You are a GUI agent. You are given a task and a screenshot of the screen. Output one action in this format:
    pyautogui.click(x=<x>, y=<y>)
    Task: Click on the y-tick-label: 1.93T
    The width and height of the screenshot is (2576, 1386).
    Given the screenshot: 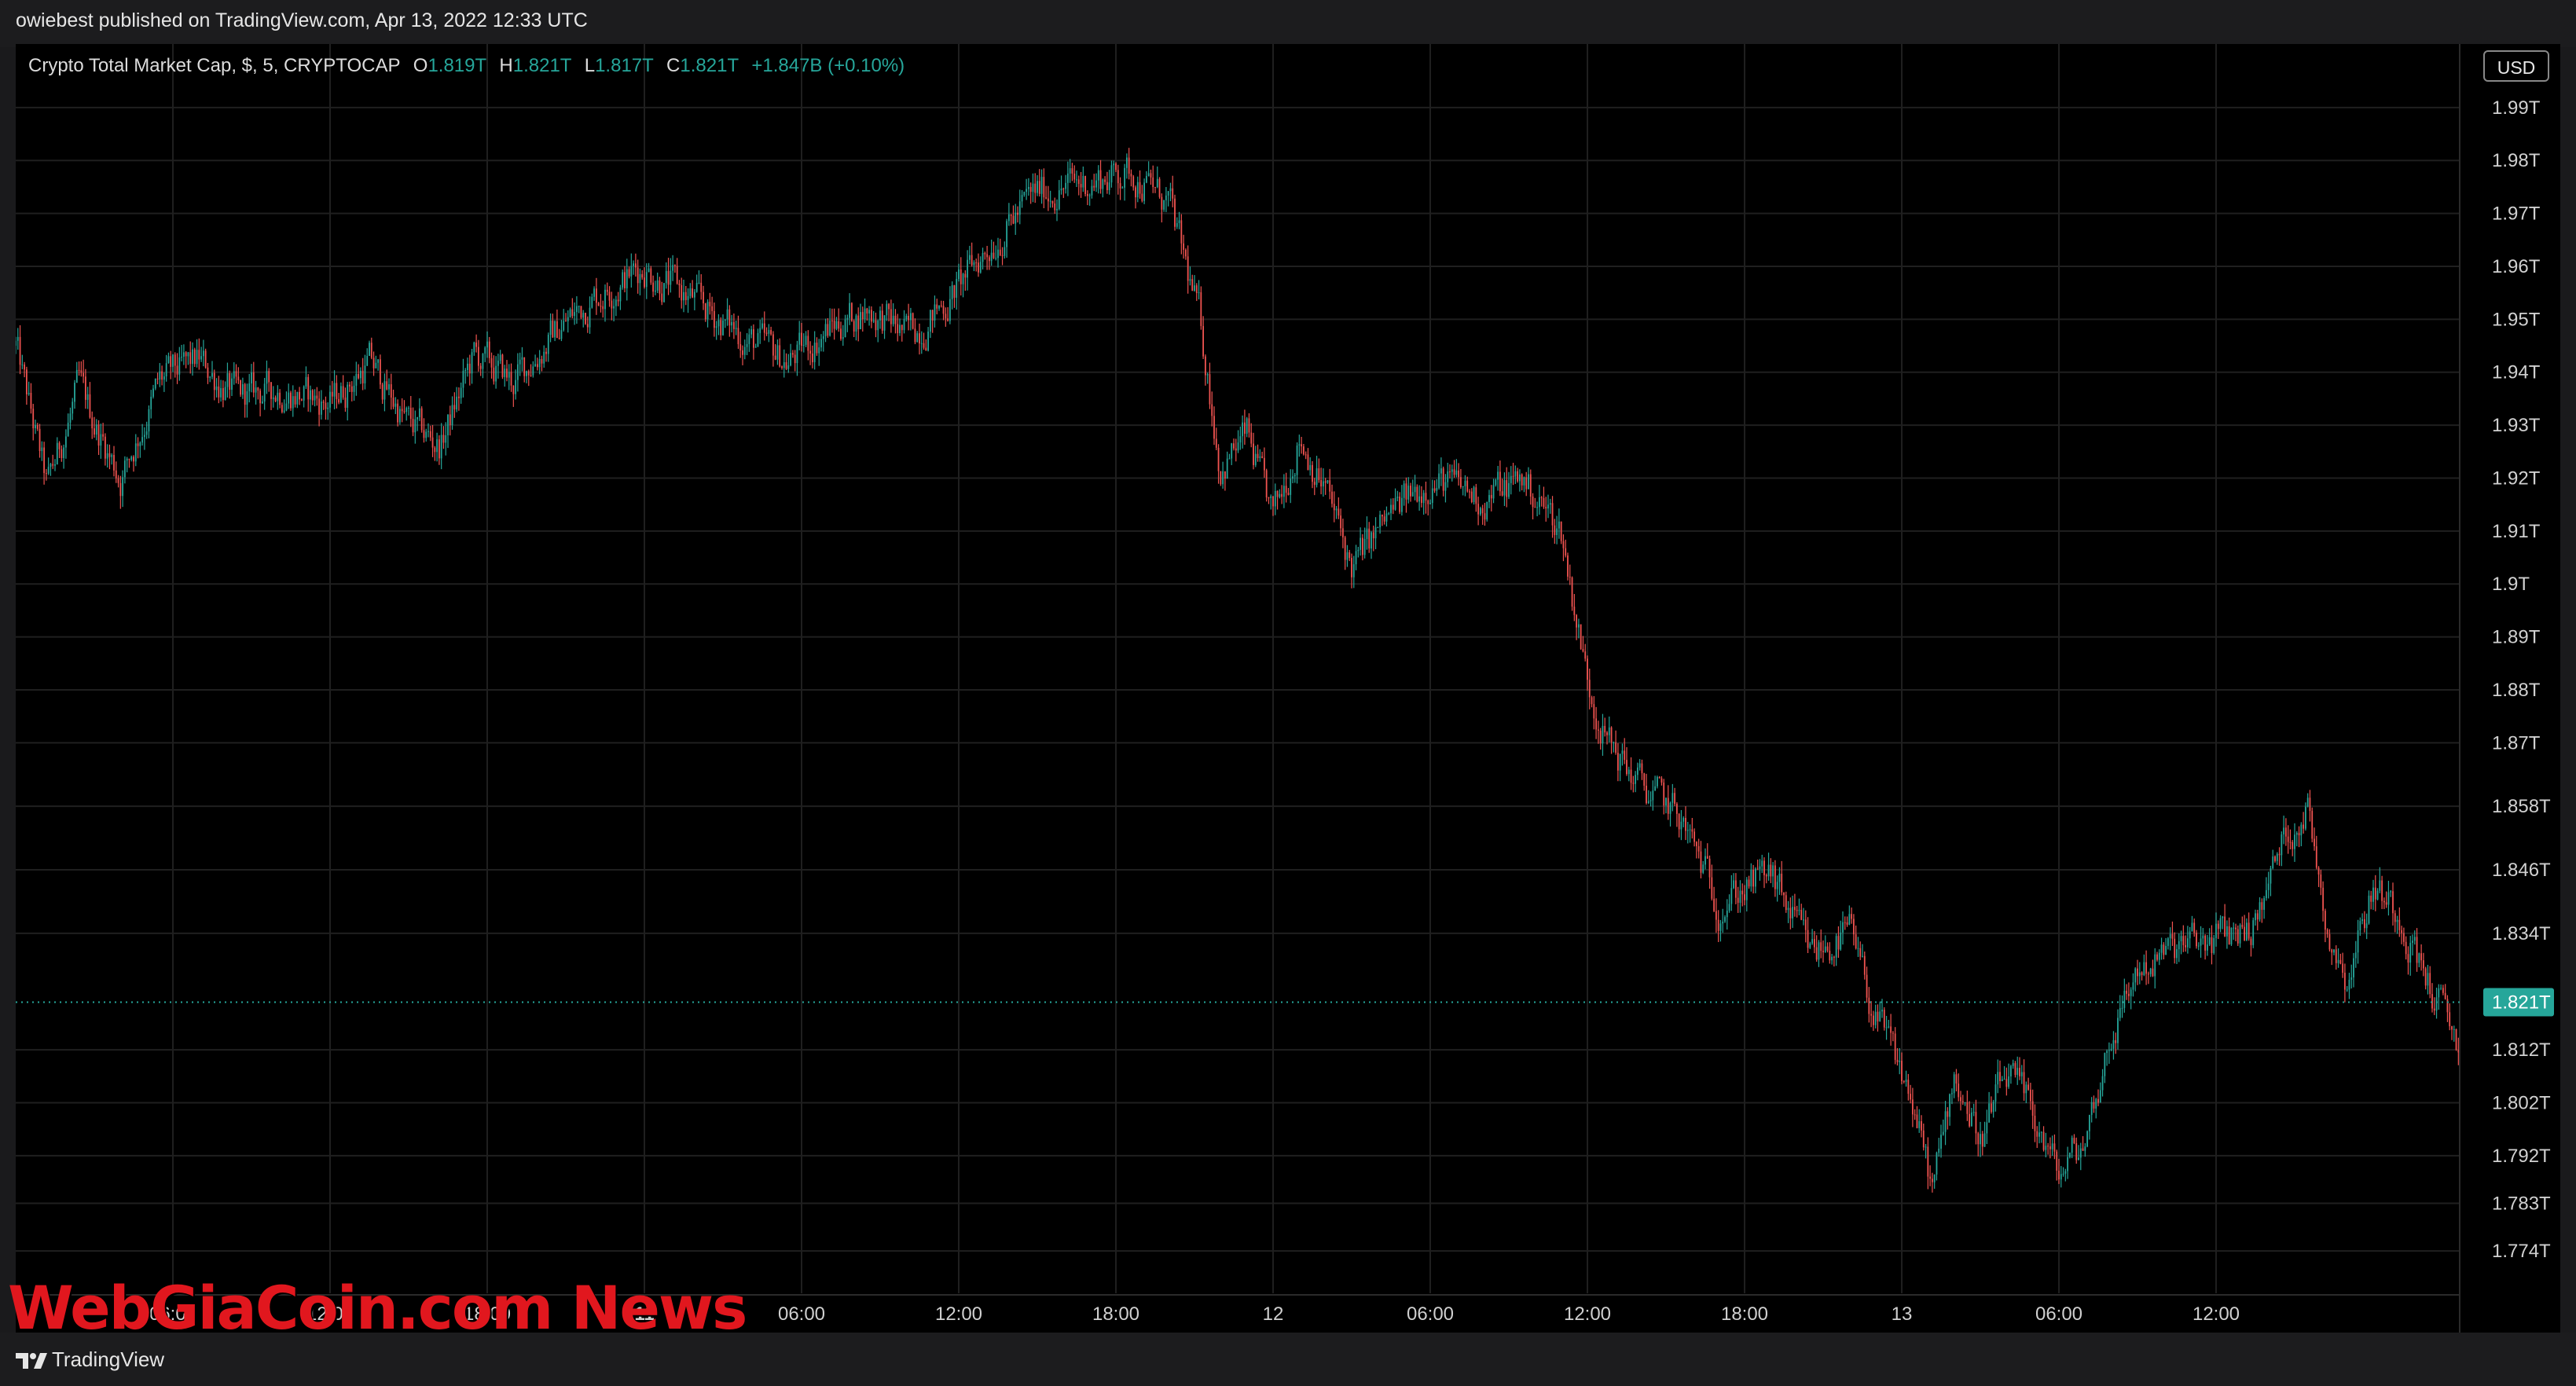 What is the action you would take?
    pyautogui.click(x=2517, y=425)
    